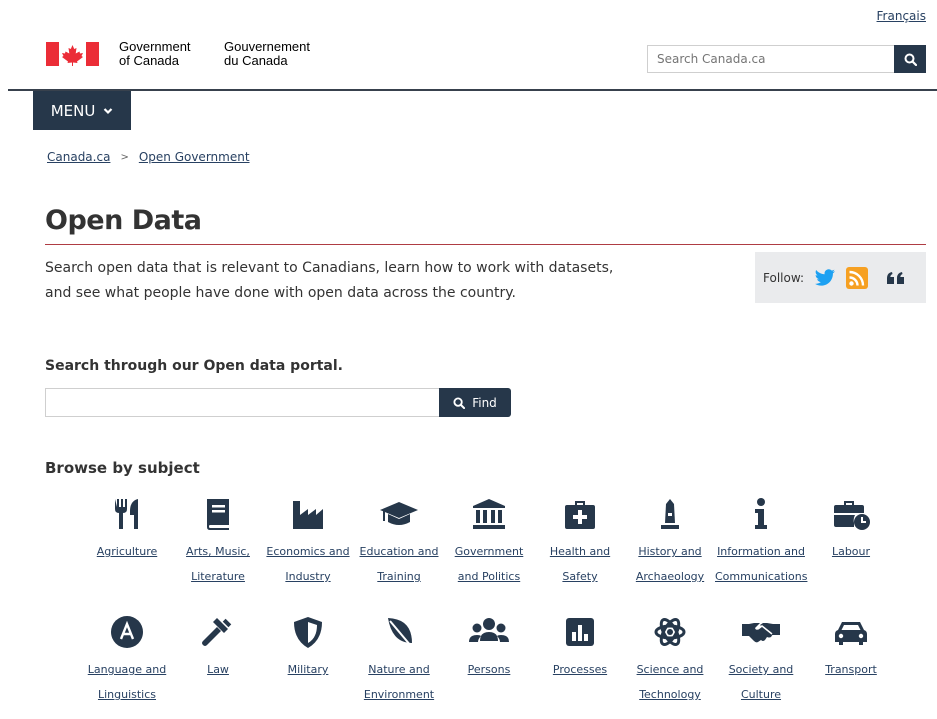 This screenshot has width=937, height=719. I want to click on subject-label: Agriculture, so click(127, 551).